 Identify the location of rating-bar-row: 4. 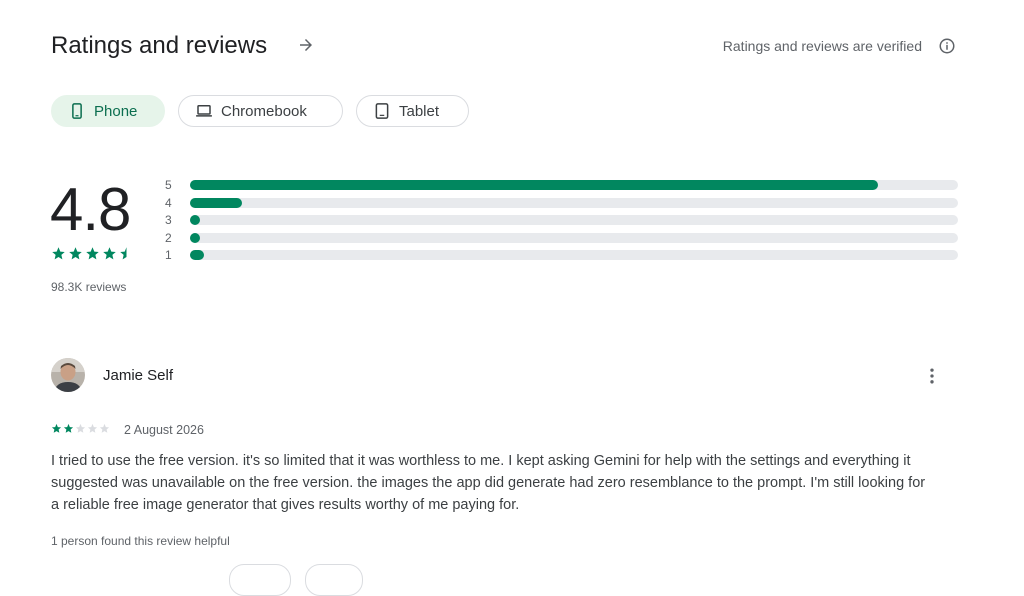
(561, 204).